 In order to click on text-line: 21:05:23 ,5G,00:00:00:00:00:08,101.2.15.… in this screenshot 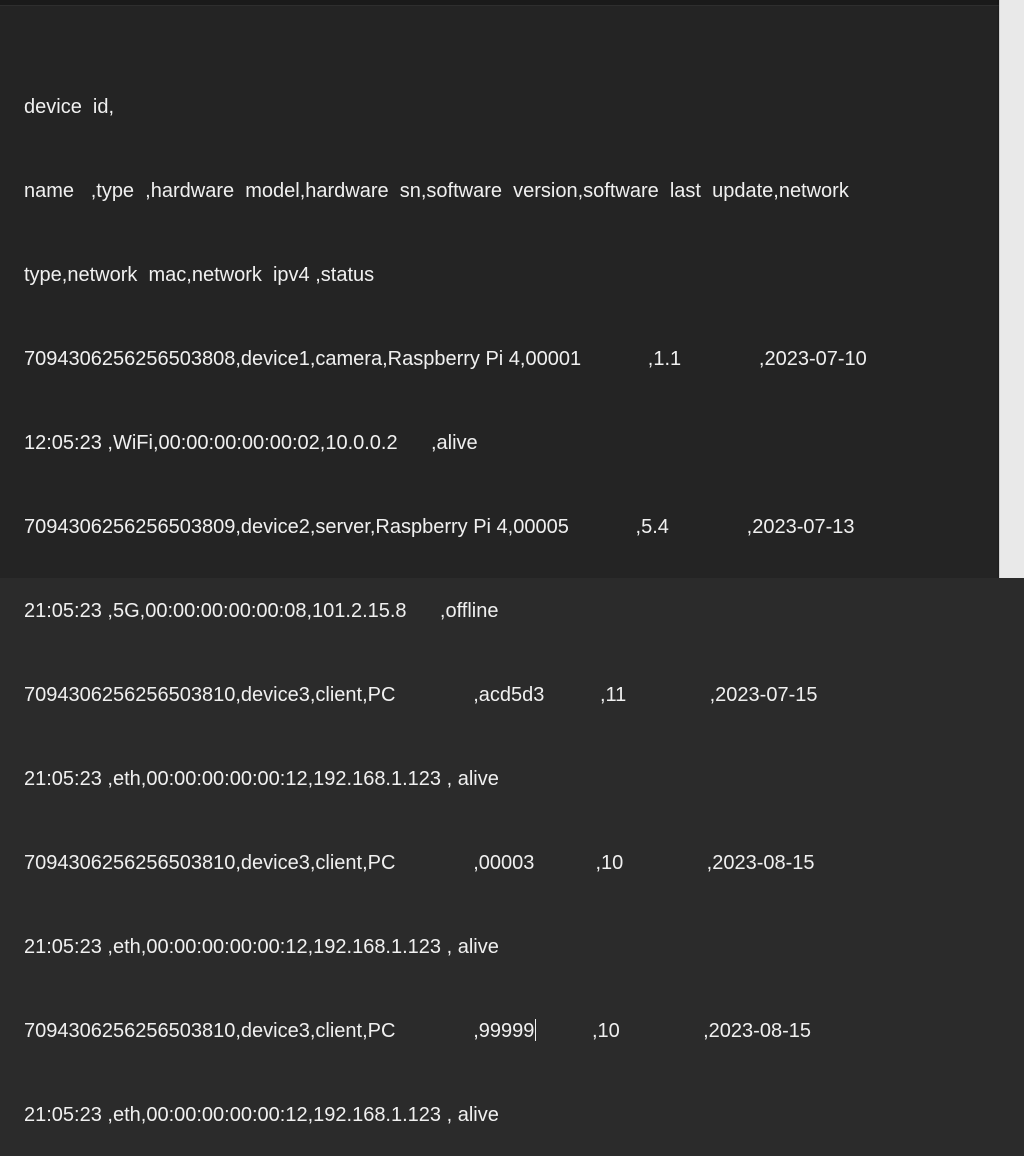, I will do `click(261, 611)`.